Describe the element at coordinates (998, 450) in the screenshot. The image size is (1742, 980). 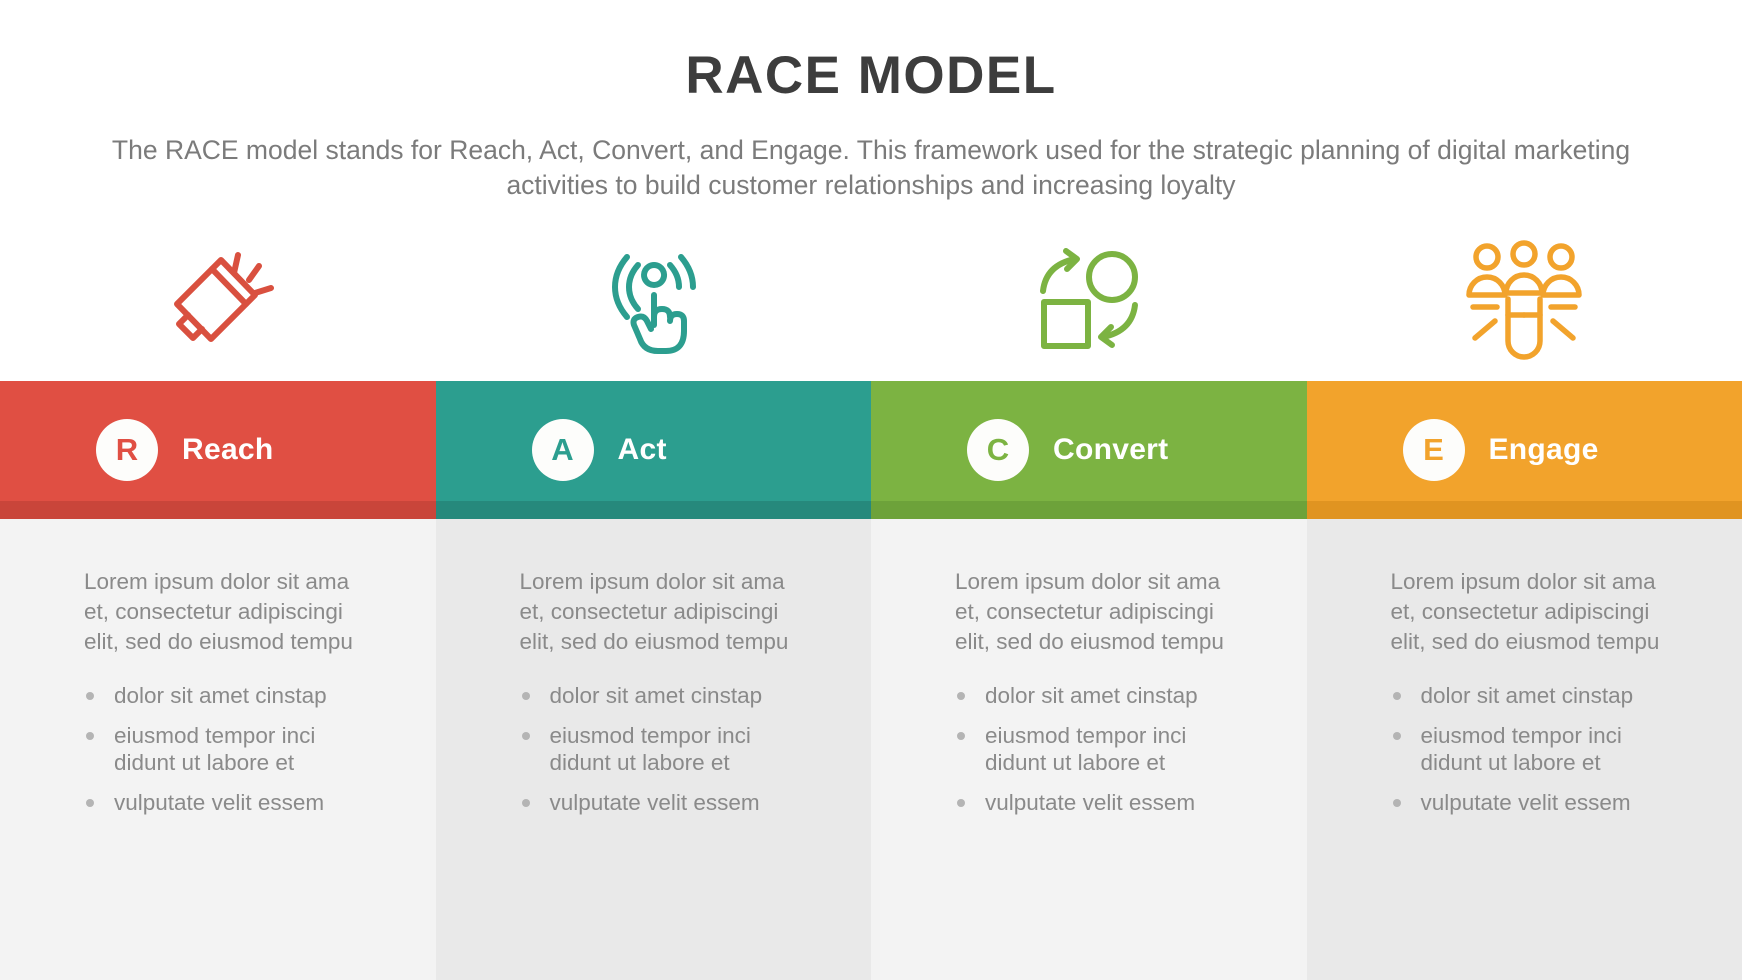
I see `stage-badge-convert: C` at that location.